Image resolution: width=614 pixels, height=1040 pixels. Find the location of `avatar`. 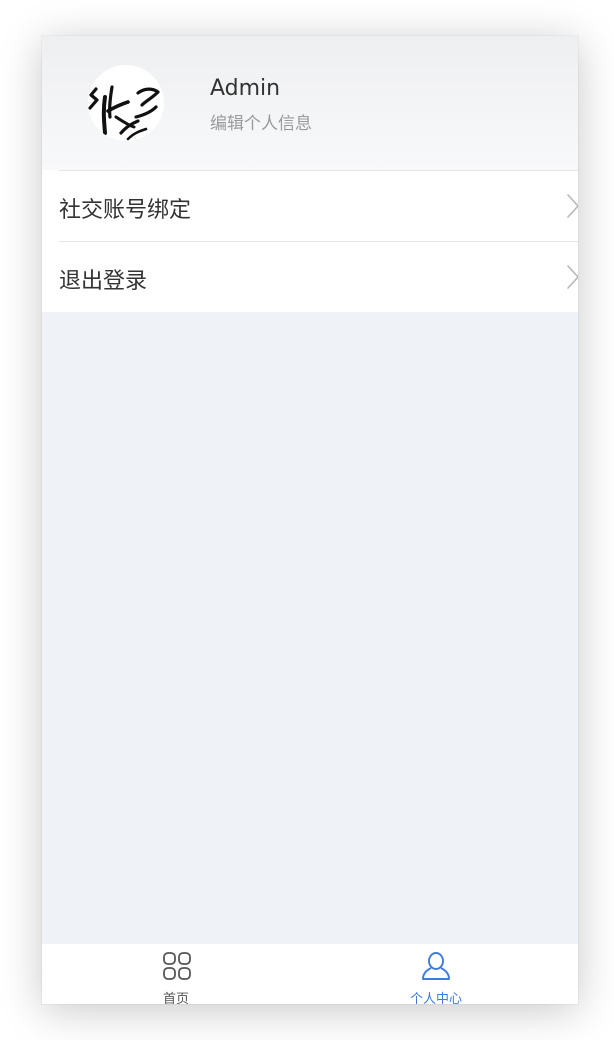

avatar is located at coordinates (126, 103).